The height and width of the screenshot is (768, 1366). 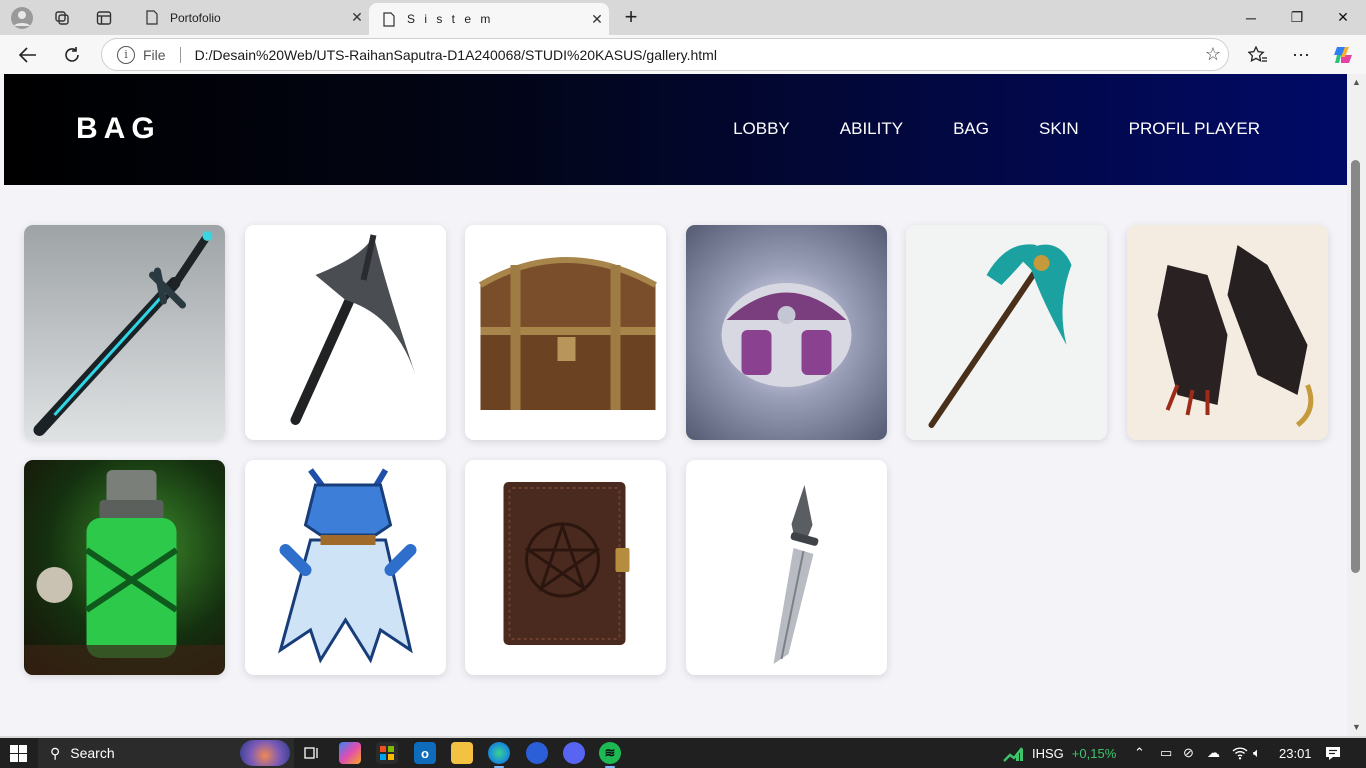 I want to click on profile-icon, so click(x=22, y=18).